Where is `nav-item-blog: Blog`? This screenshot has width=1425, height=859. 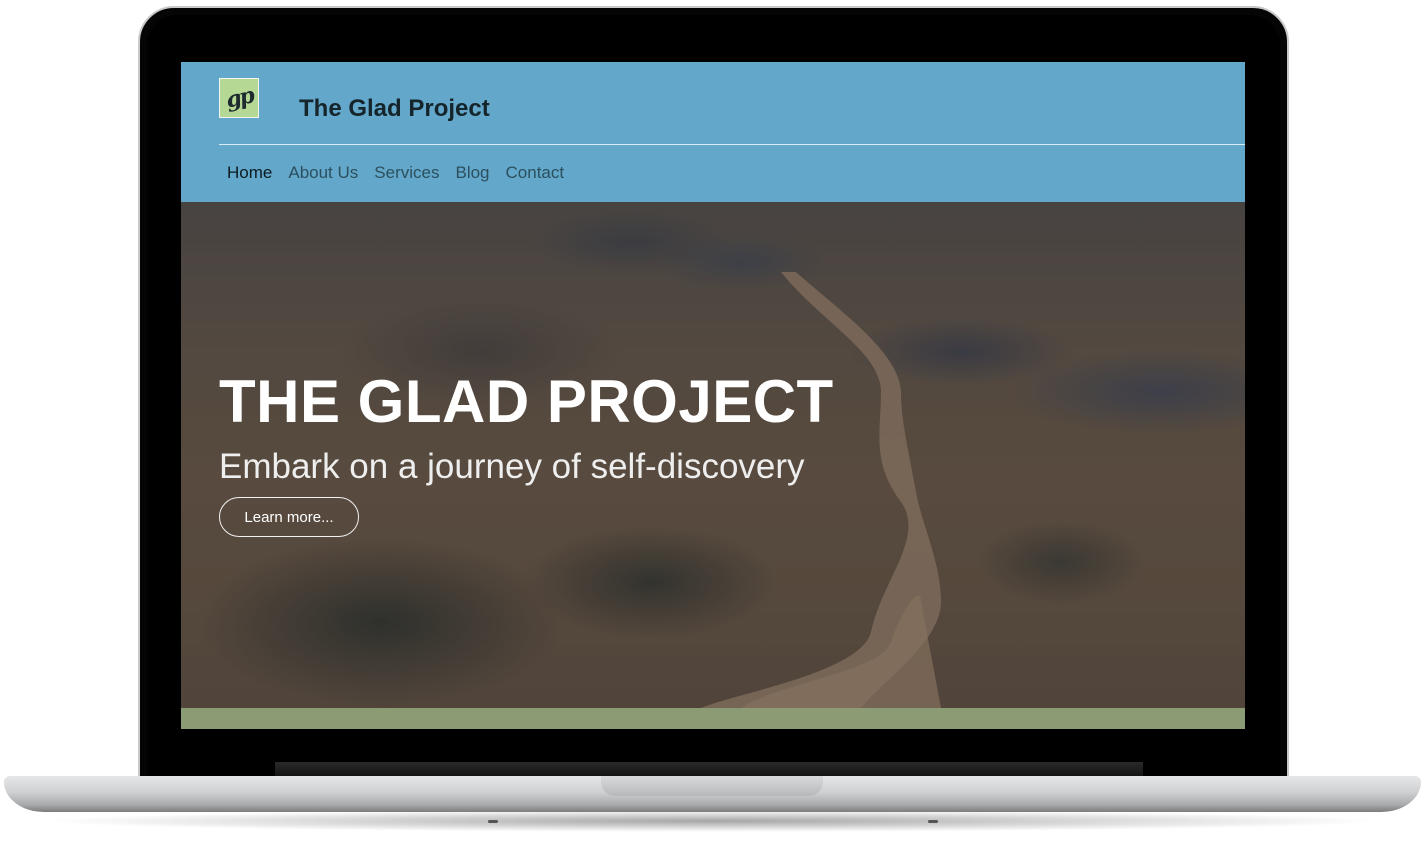
nav-item-blog: Blog is located at coordinates (472, 173).